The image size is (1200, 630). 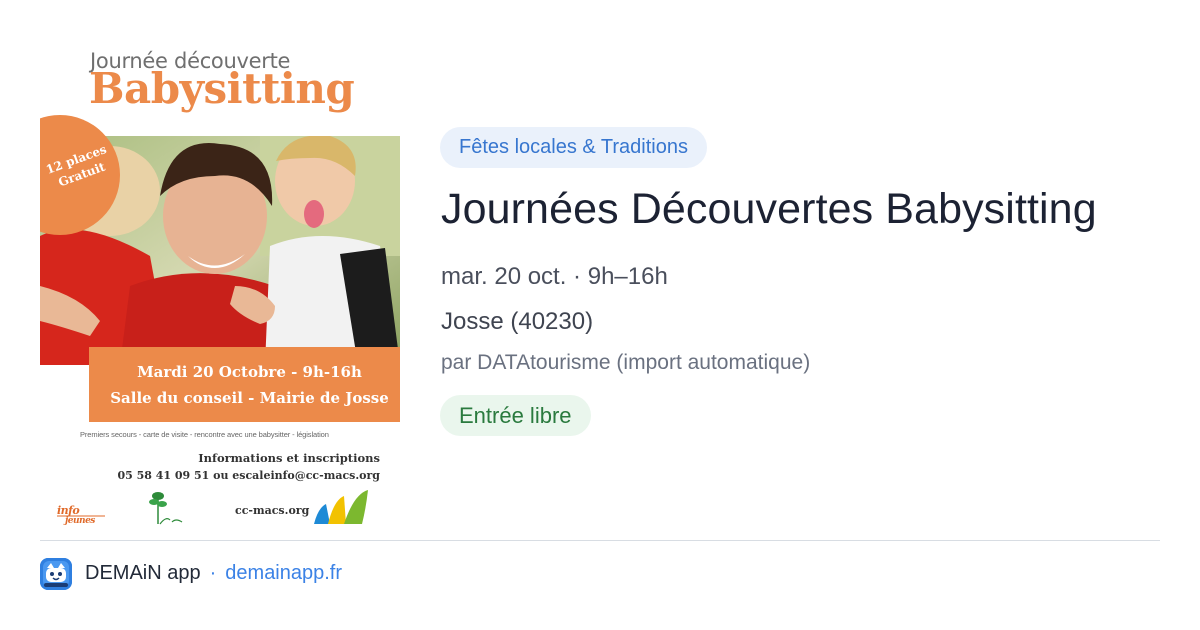 What do you see at coordinates (600, 540) in the screenshot?
I see `footer-divider` at bounding box center [600, 540].